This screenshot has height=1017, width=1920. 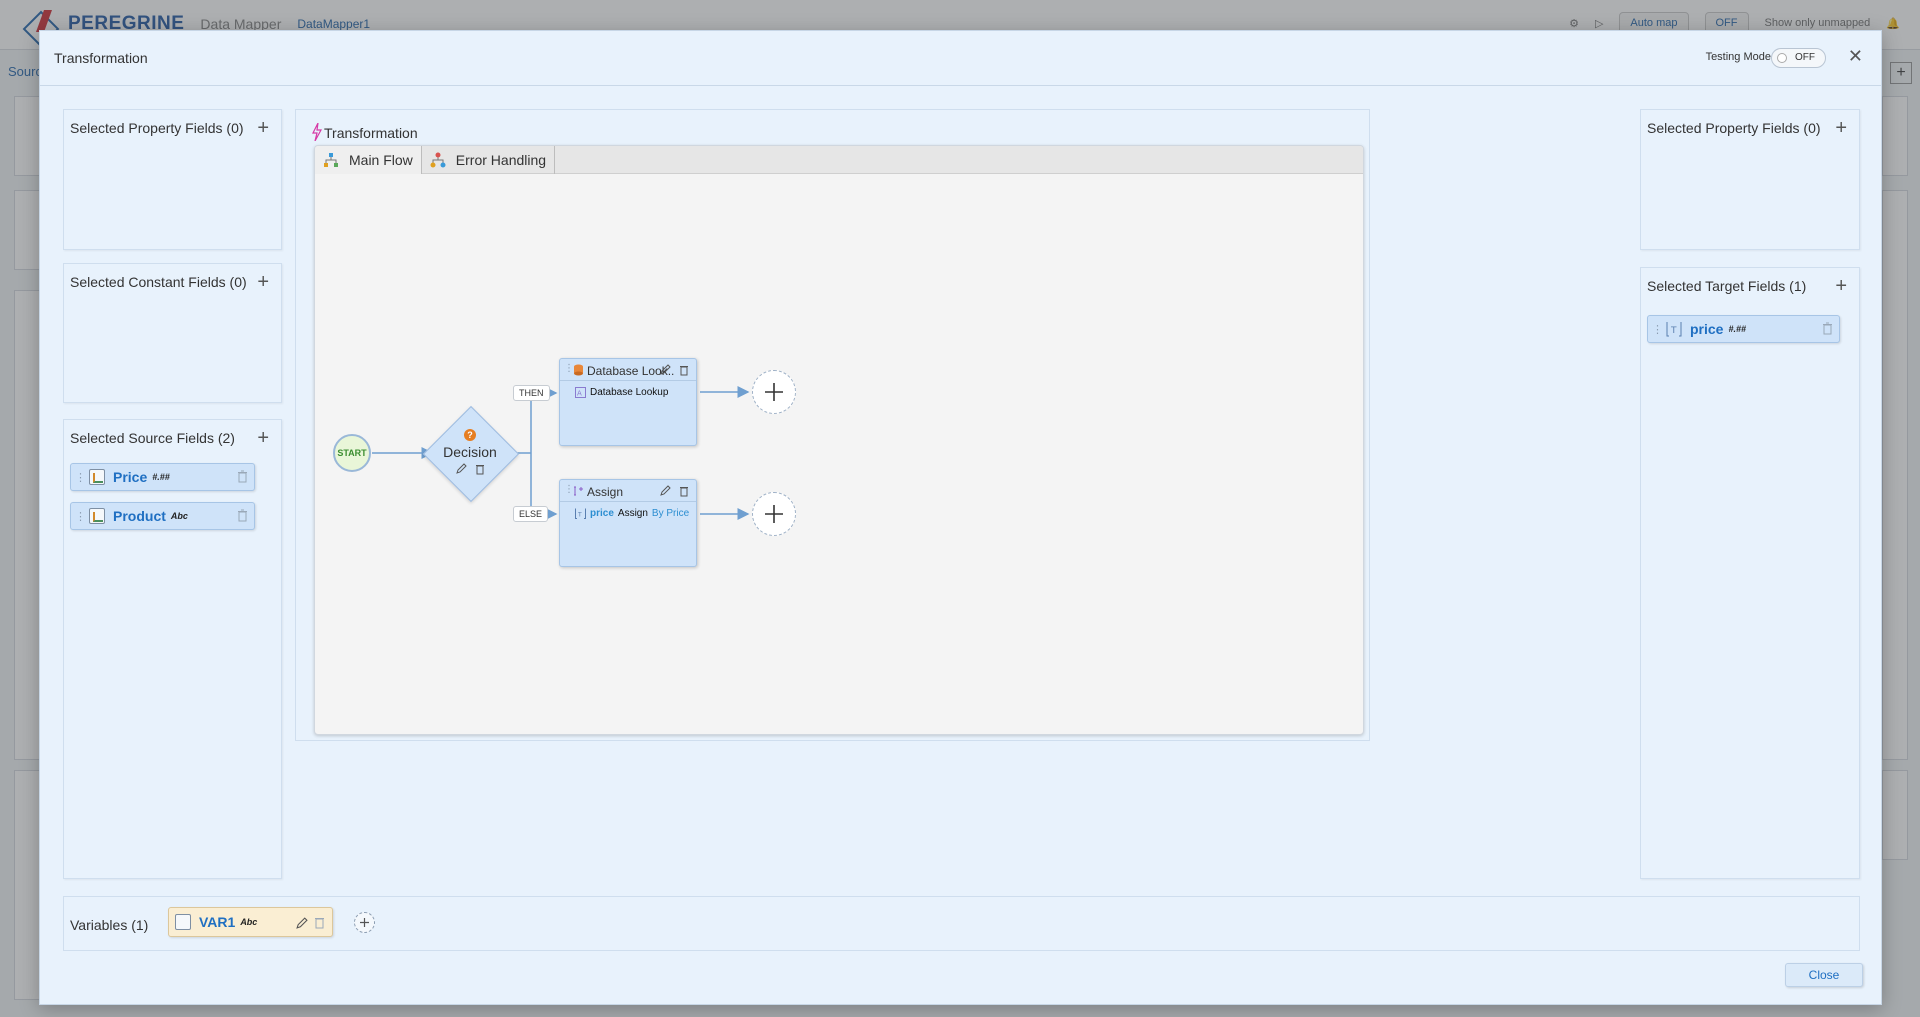 What do you see at coordinates (158, 282) in the screenshot?
I see `panel-title: Selected Constant Fields (0)` at bounding box center [158, 282].